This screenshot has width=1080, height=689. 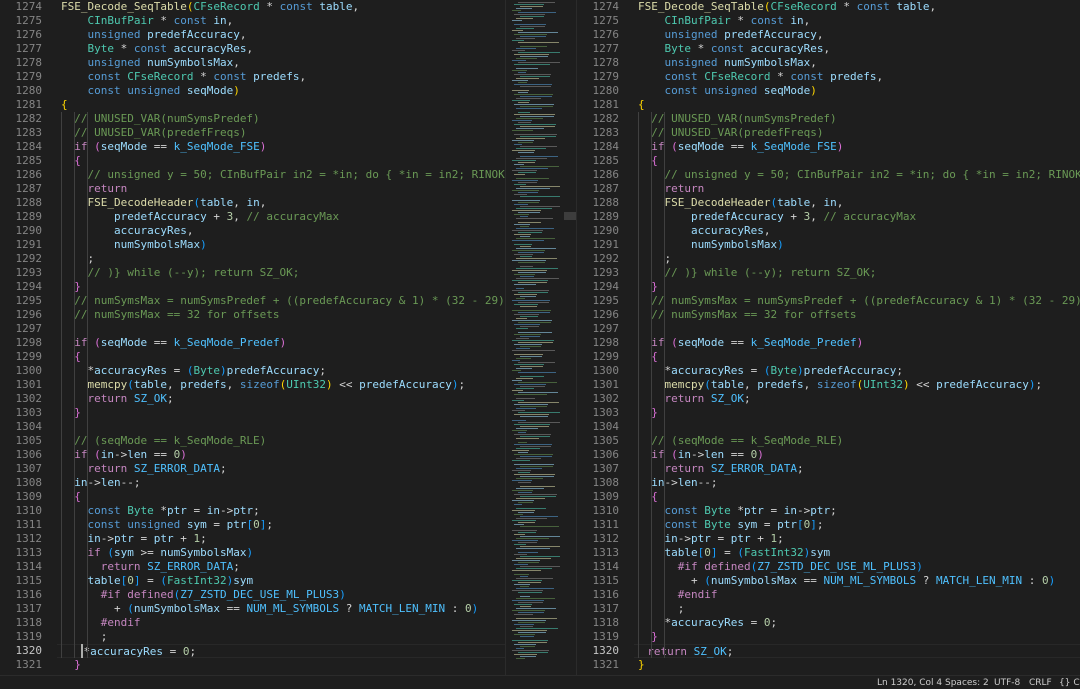 I want to click on language-mode: {} C, so click(x=1069, y=683).